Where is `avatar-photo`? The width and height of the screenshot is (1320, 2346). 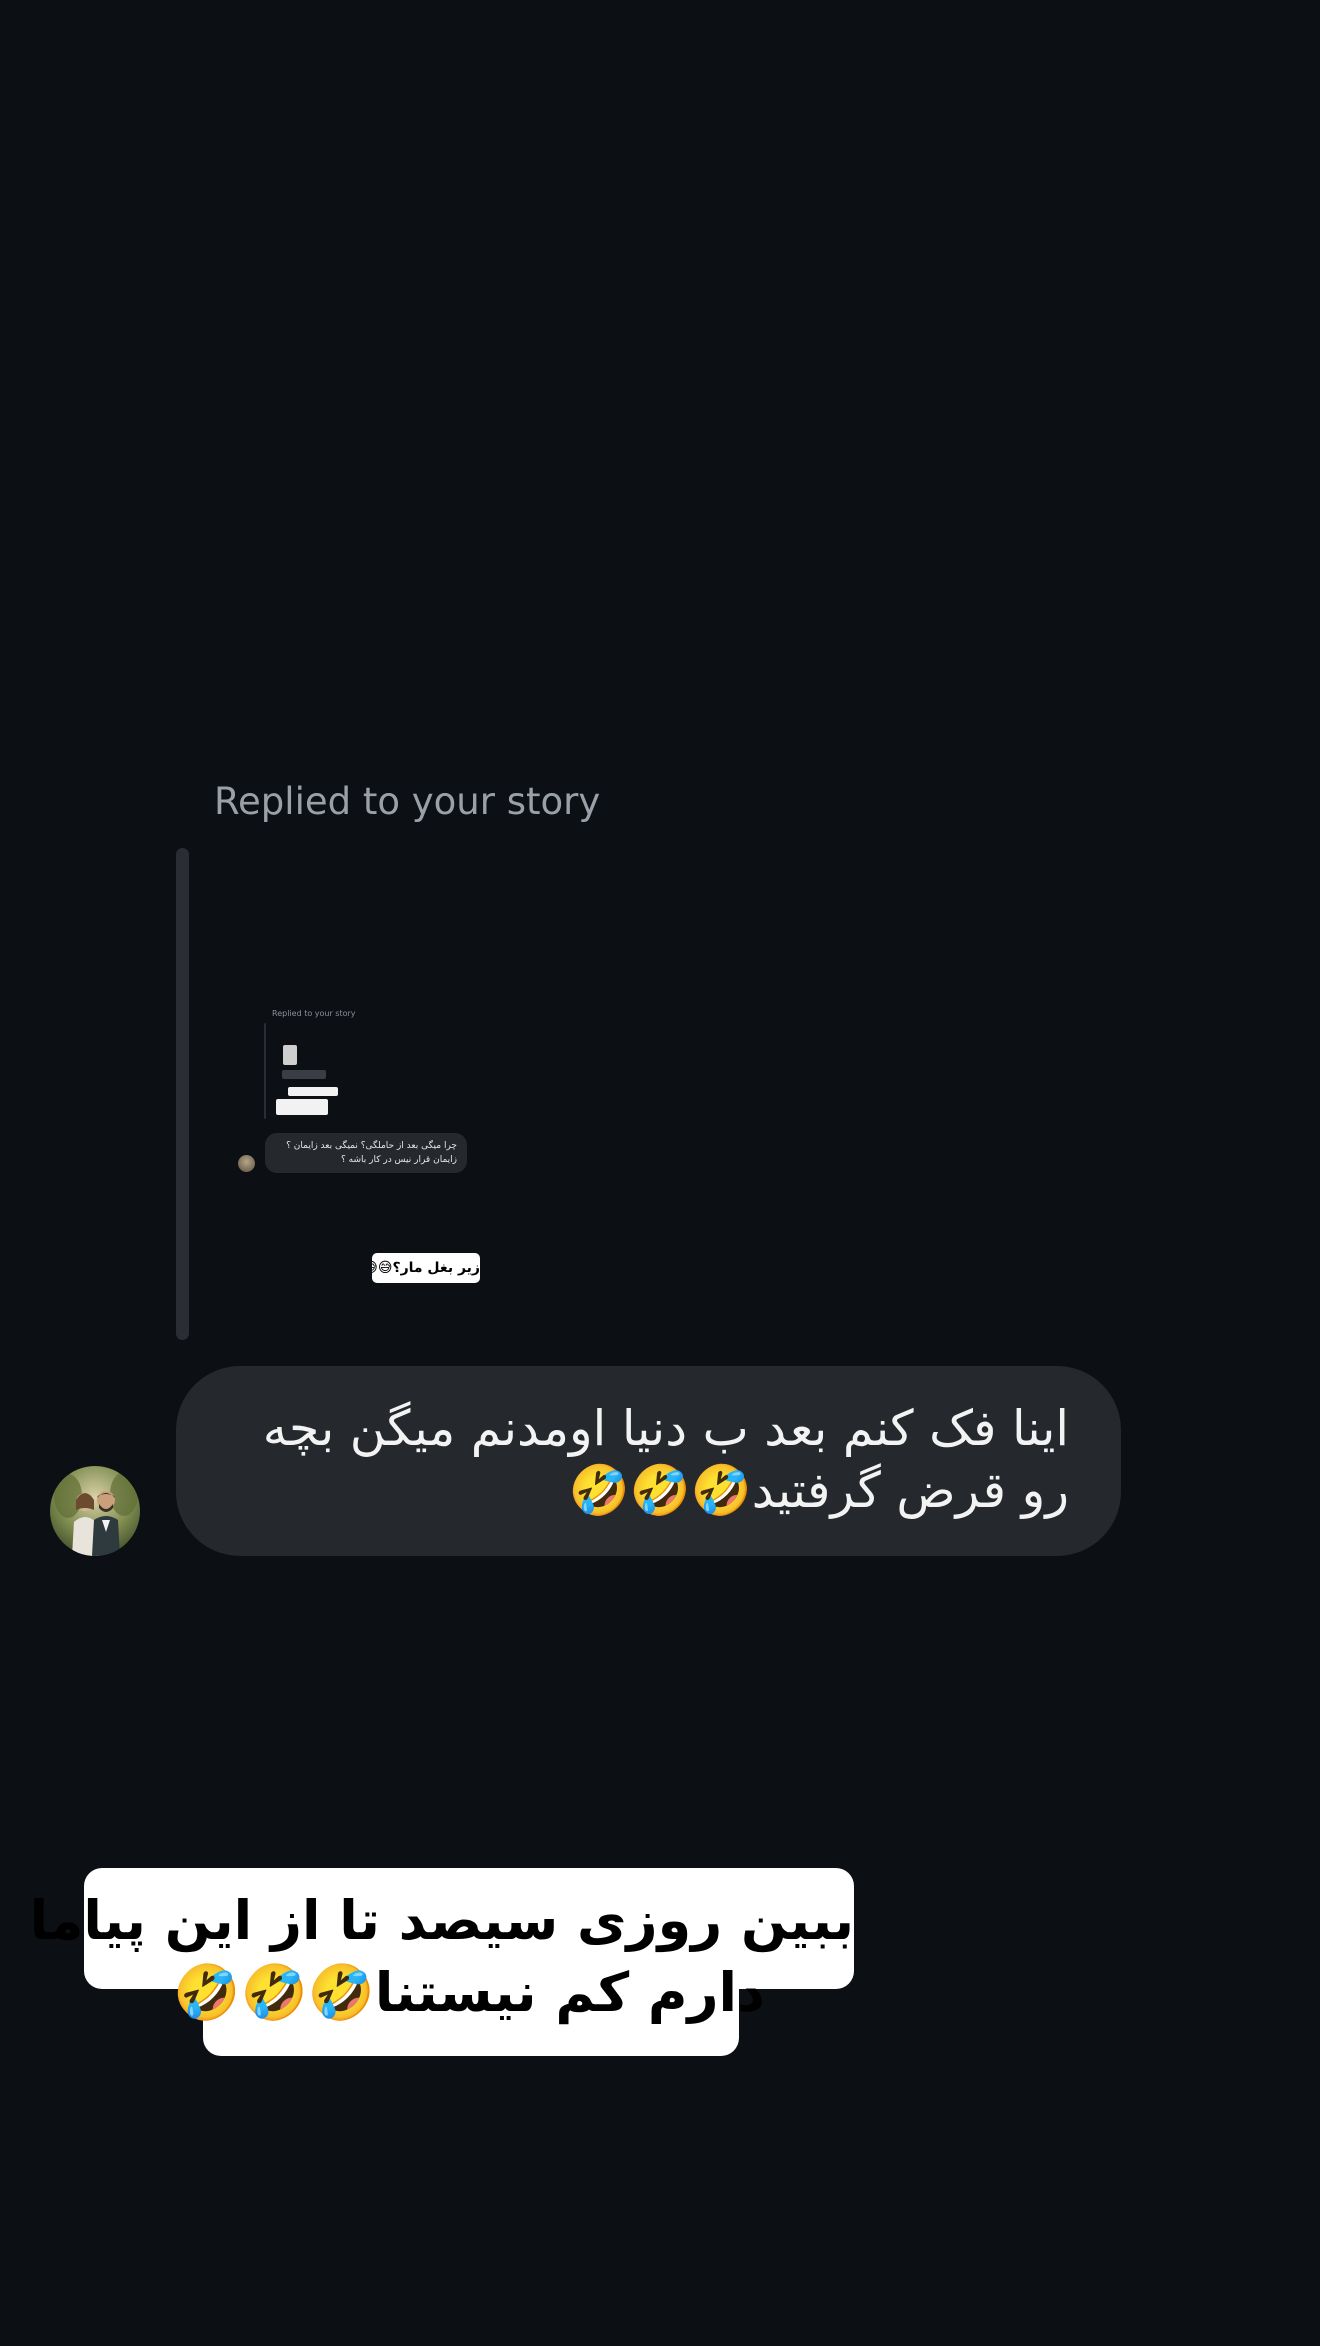 avatar-photo is located at coordinates (95, 1511).